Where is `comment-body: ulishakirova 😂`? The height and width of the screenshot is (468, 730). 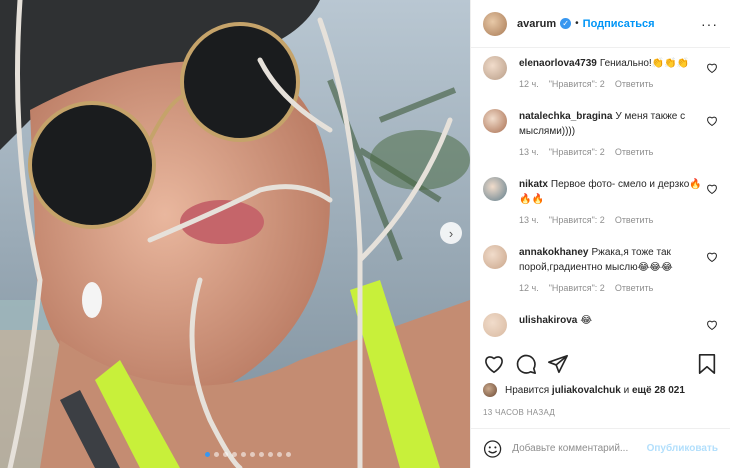
comment-body: ulishakirova 😂 is located at coordinates (612, 322).